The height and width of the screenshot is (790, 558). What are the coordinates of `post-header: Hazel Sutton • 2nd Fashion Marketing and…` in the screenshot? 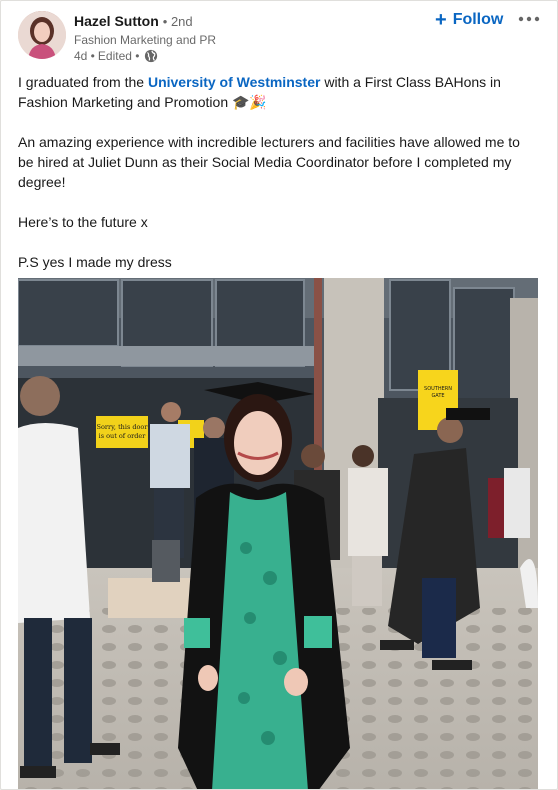 It's located at (279, 35).